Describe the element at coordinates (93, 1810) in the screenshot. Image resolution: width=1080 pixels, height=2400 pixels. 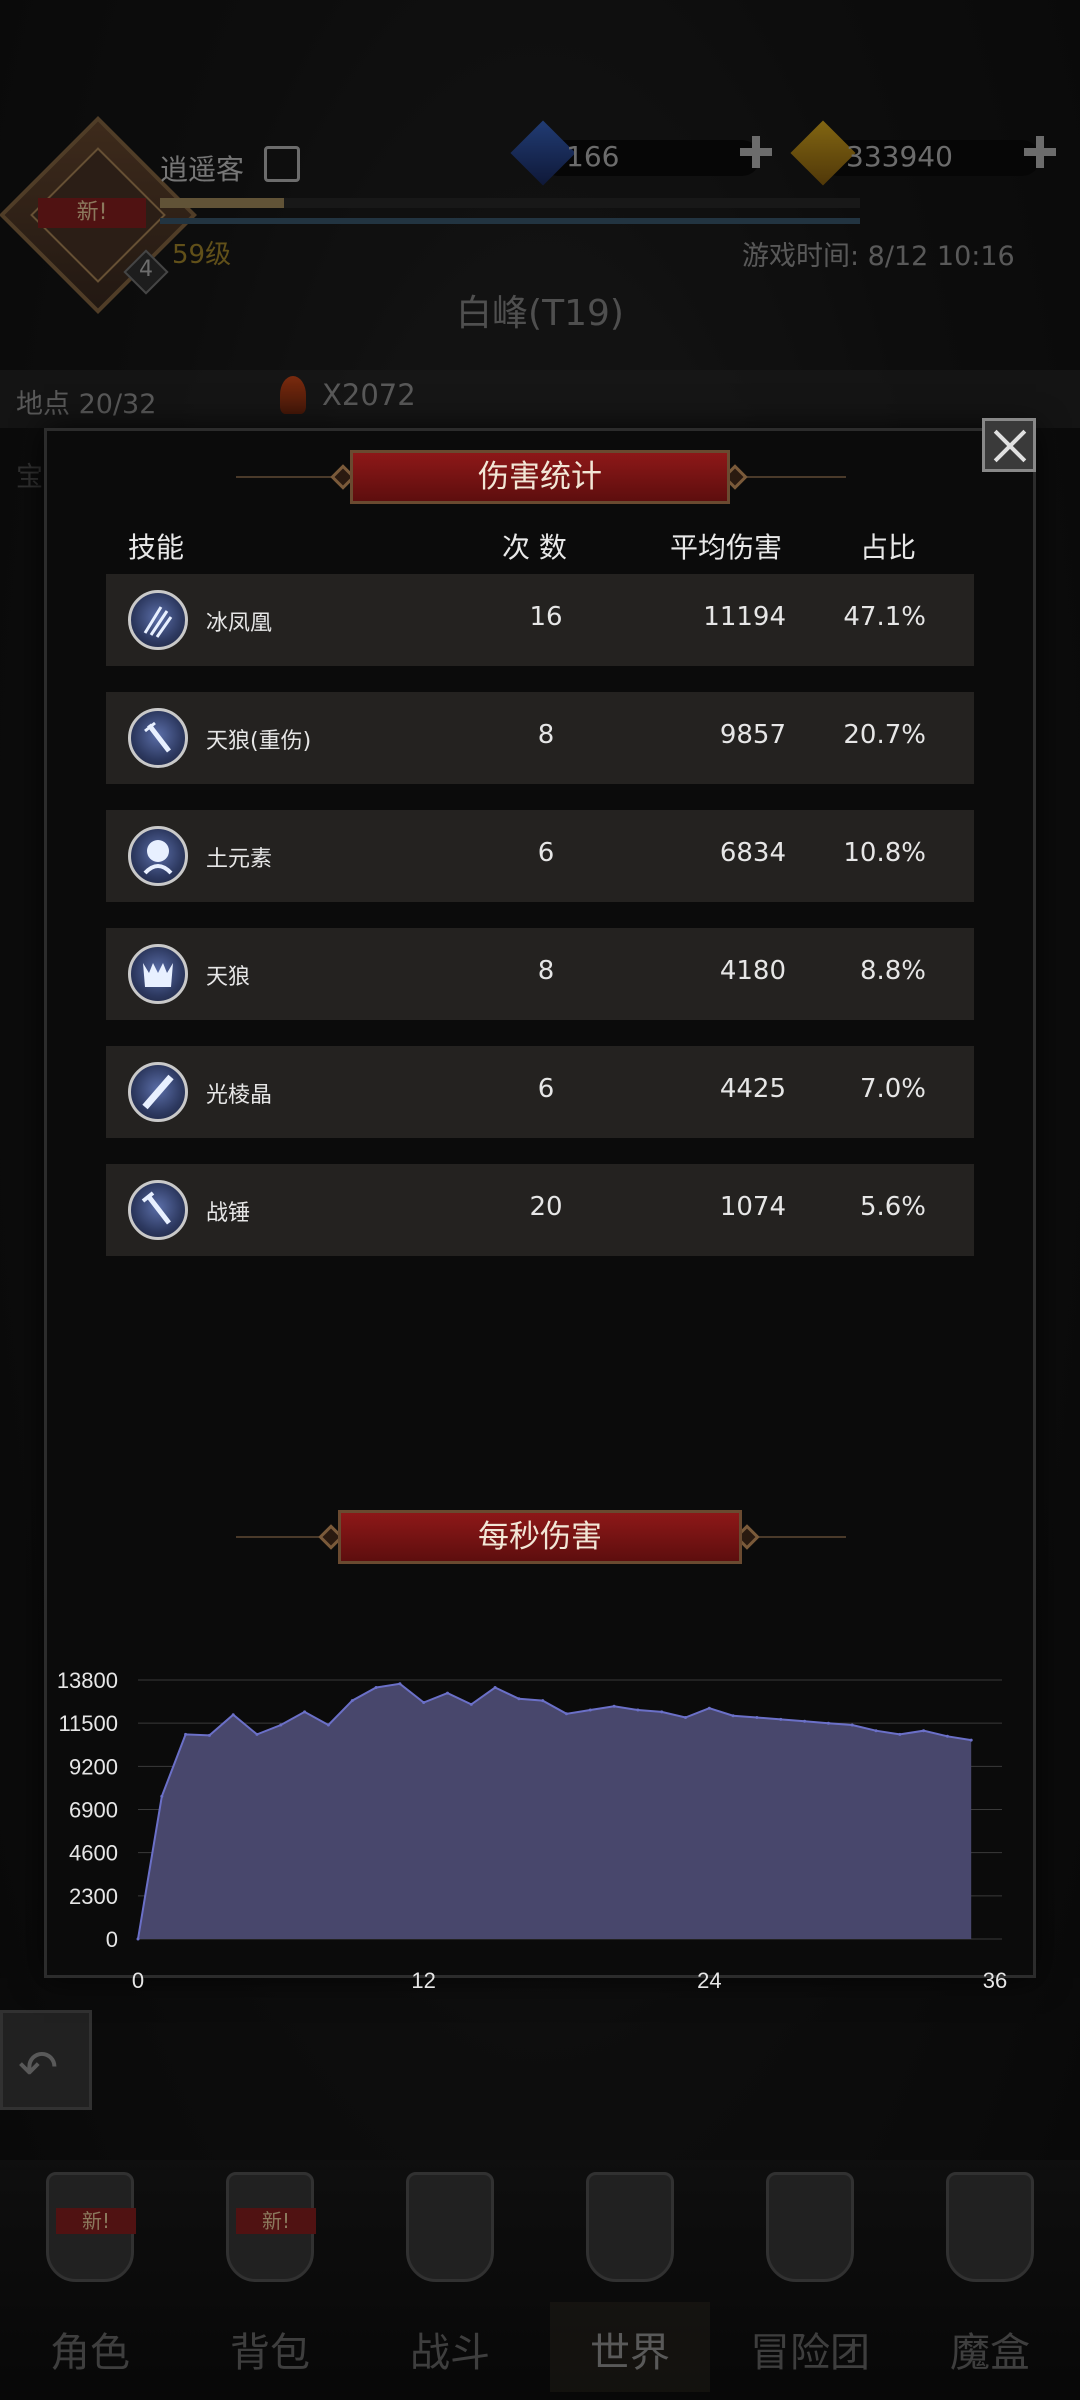
I see `y-tick-label: 6900` at that location.